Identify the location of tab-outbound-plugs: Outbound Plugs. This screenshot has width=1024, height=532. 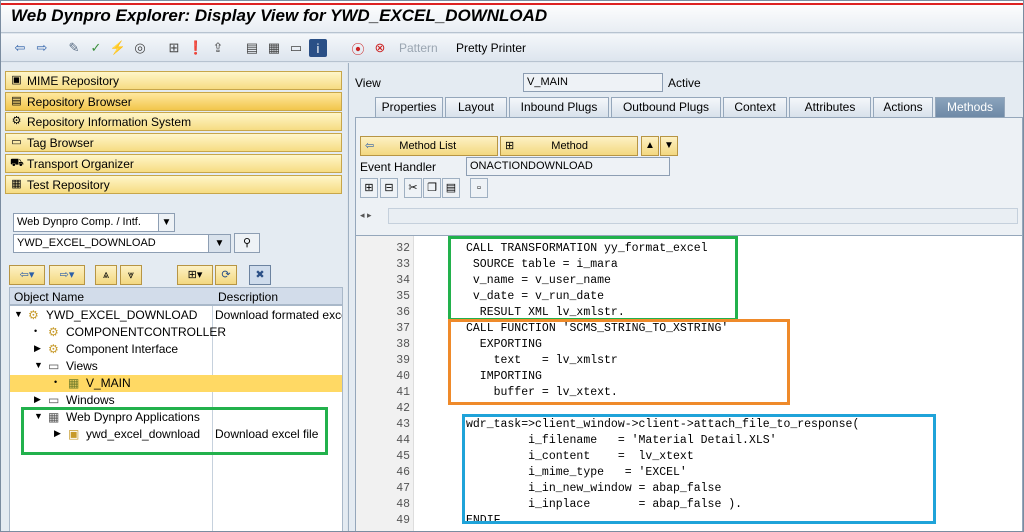
(666, 107).